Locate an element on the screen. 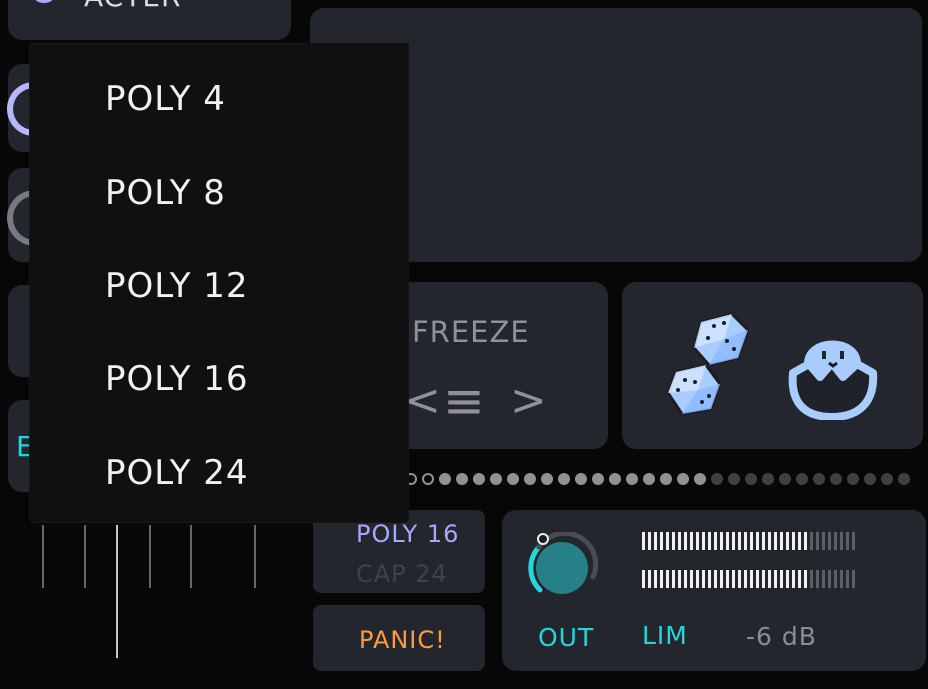  menu-item-poly-16: POLY 16 is located at coordinates (255, 379).